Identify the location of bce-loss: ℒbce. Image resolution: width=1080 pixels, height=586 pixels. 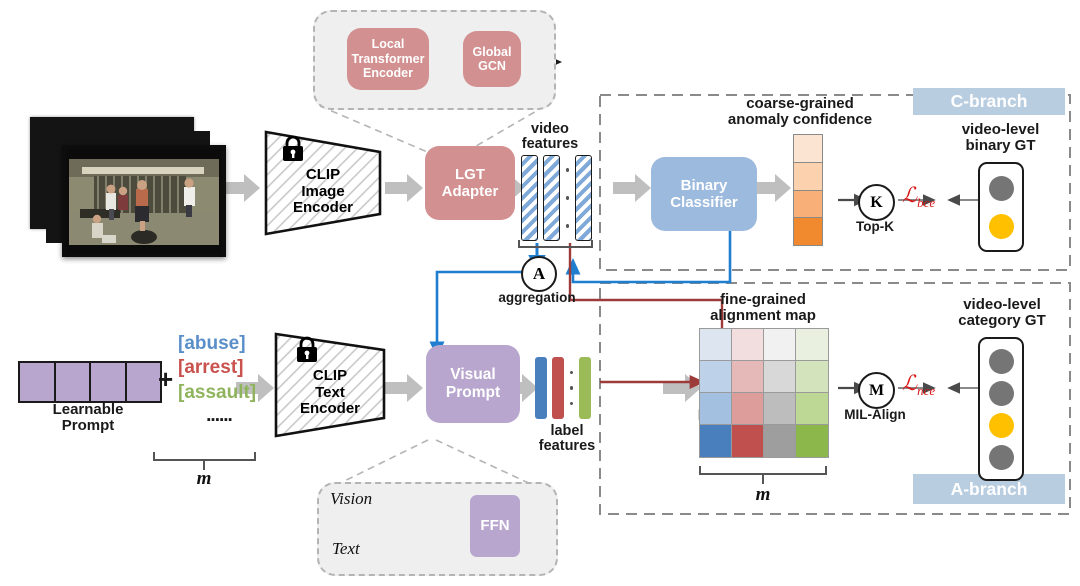
(918, 197).